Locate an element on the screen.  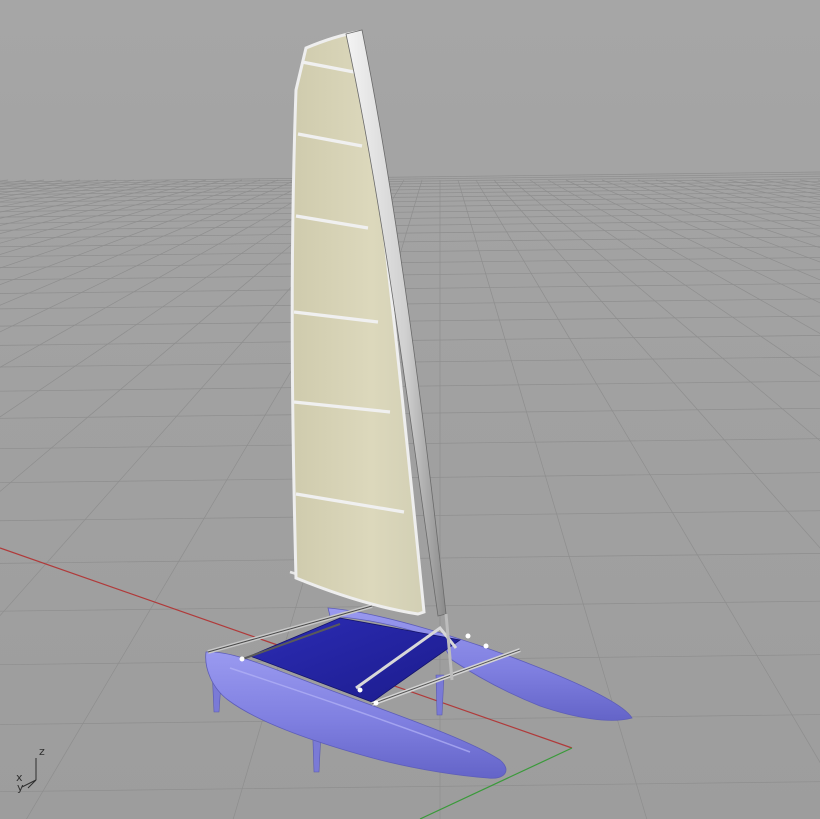
axis-z-label: z is located at coordinates (42, 751).